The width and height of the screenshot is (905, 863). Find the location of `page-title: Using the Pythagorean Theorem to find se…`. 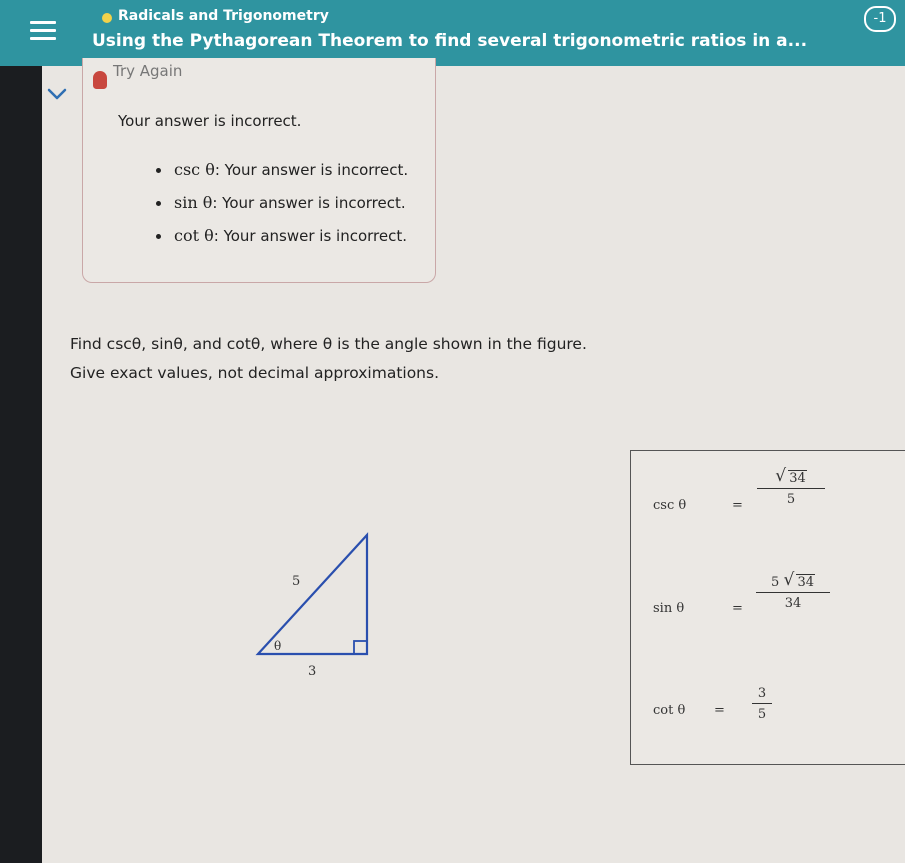

page-title: Using the Pythagorean Theorem to find se… is located at coordinates (450, 41).